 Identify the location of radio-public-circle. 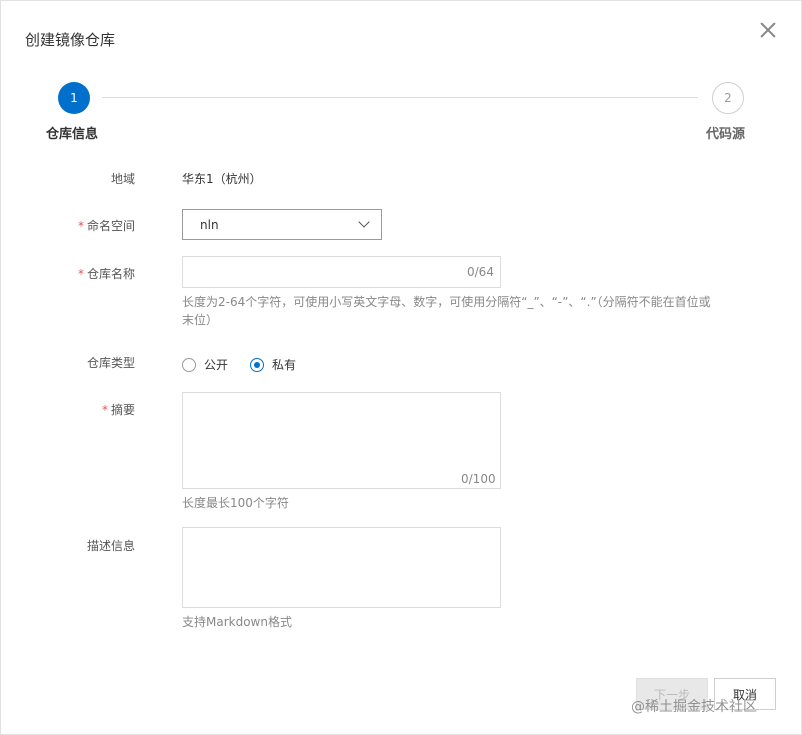
(189, 364).